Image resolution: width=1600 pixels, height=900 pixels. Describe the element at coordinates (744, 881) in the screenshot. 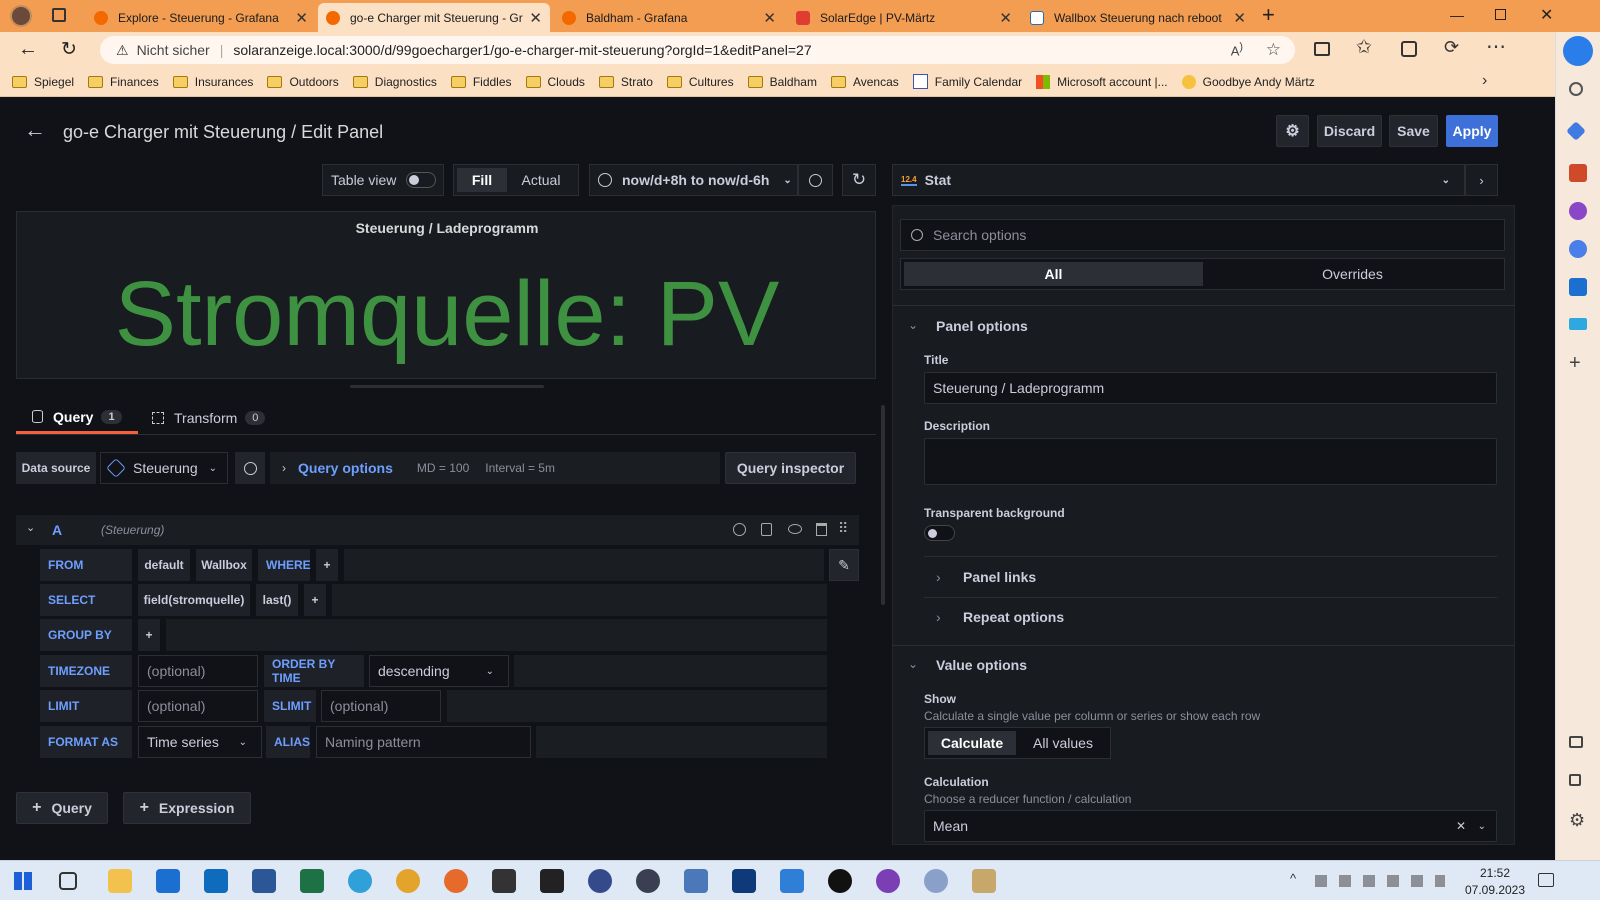

I see `teamviewer-icon` at that location.